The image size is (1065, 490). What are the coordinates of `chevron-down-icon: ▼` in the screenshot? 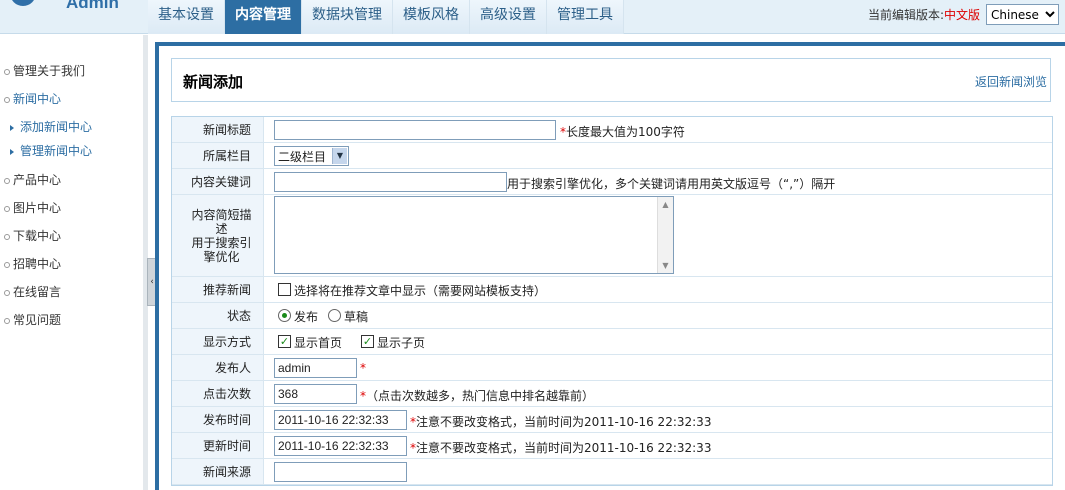 It's located at (339, 156).